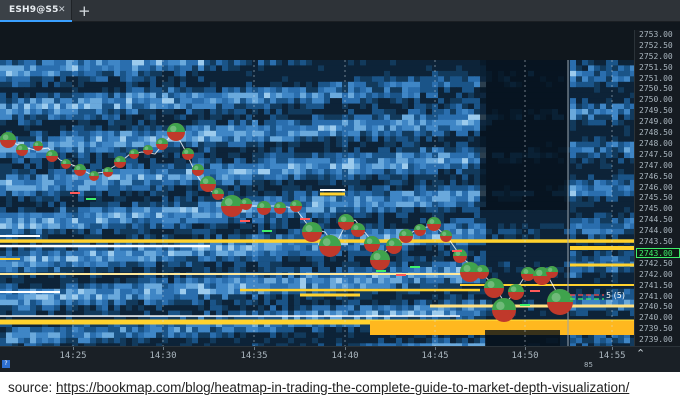 Image resolution: width=680 pixels, height=400 pixels. Describe the element at coordinates (62, 10) in the screenshot. I see `close-icon: ✕` at that location.